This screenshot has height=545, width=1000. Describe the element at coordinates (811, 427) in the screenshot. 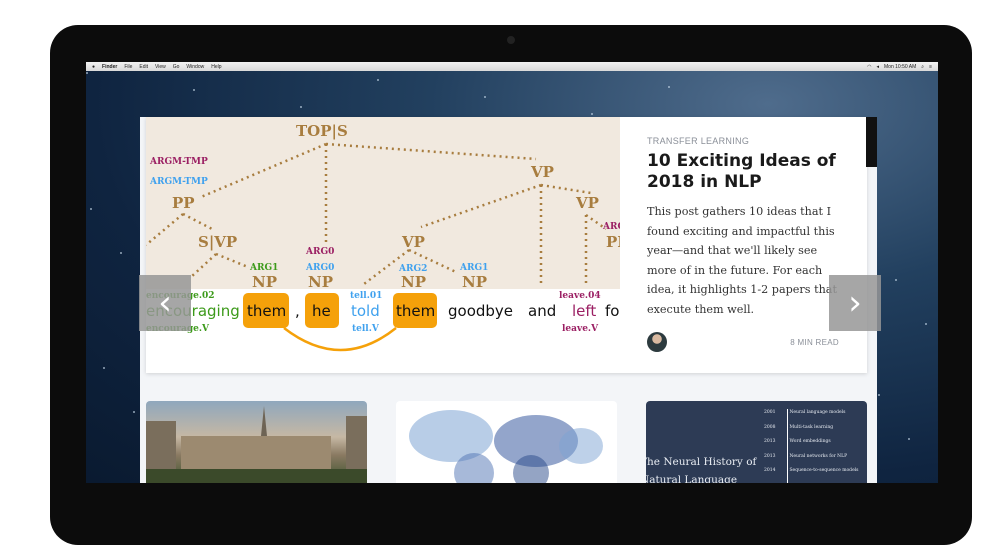

I see `timeline-label: Multi-task learning` at that location.